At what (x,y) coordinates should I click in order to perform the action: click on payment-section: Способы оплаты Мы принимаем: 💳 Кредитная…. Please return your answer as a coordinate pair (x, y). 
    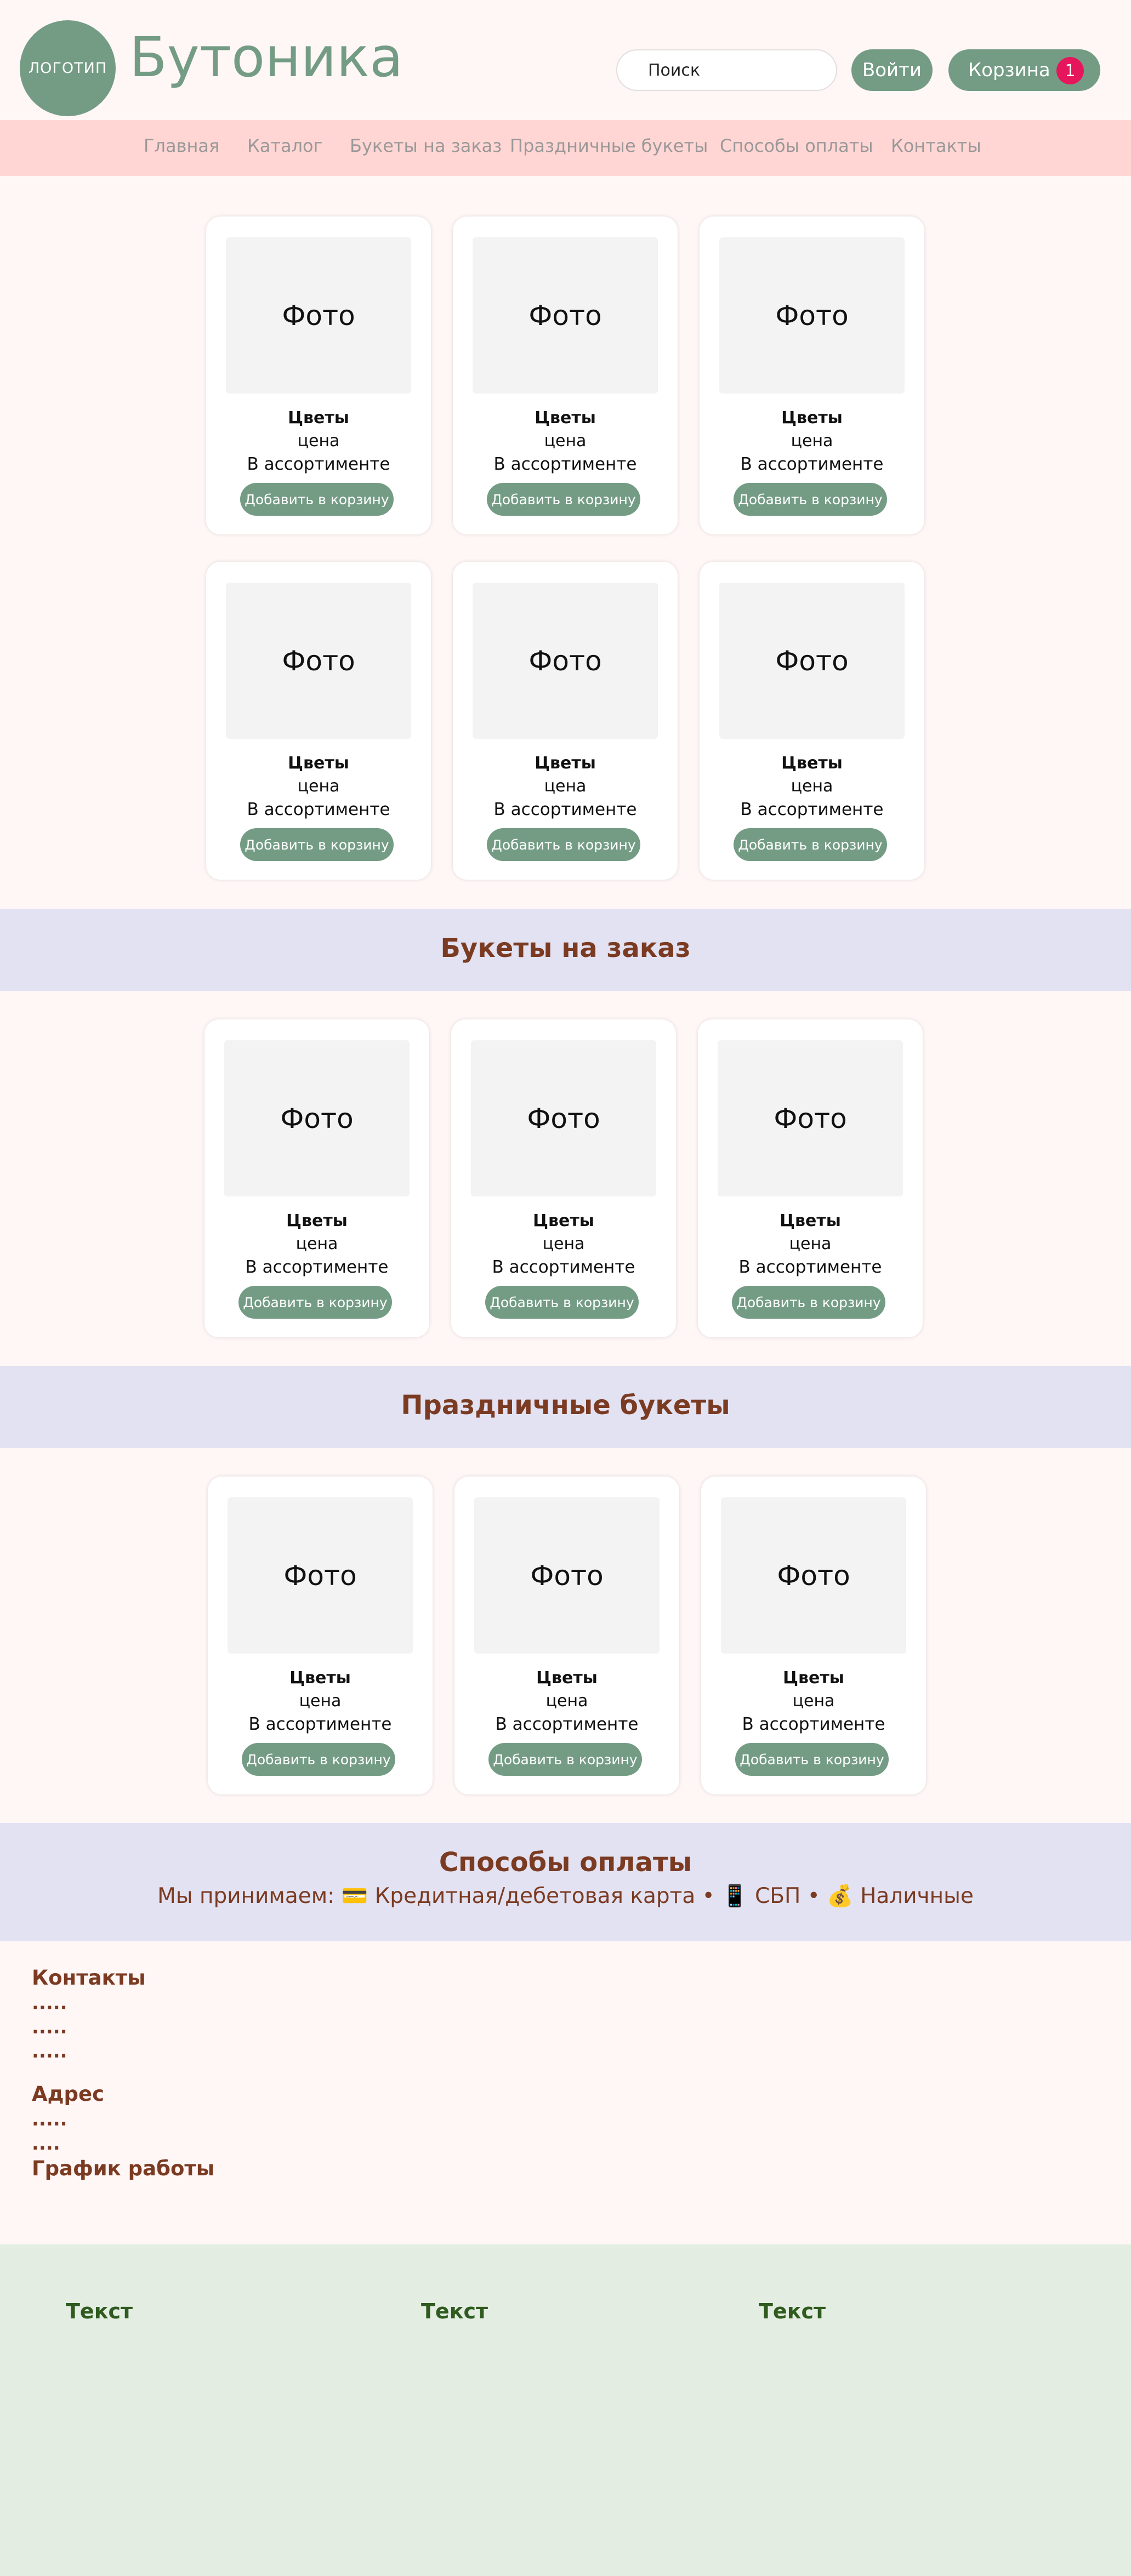
    Looking at the image, I should click on (565, 1882).